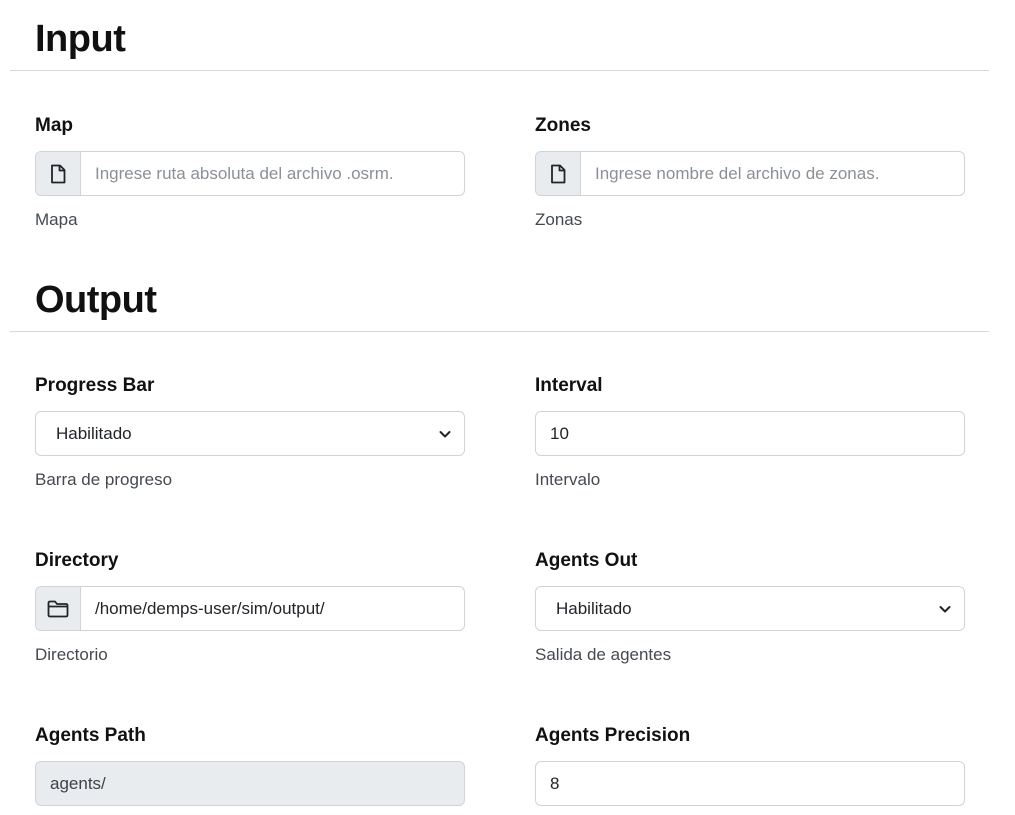  I want to click on interval-input, so click(750, 433).